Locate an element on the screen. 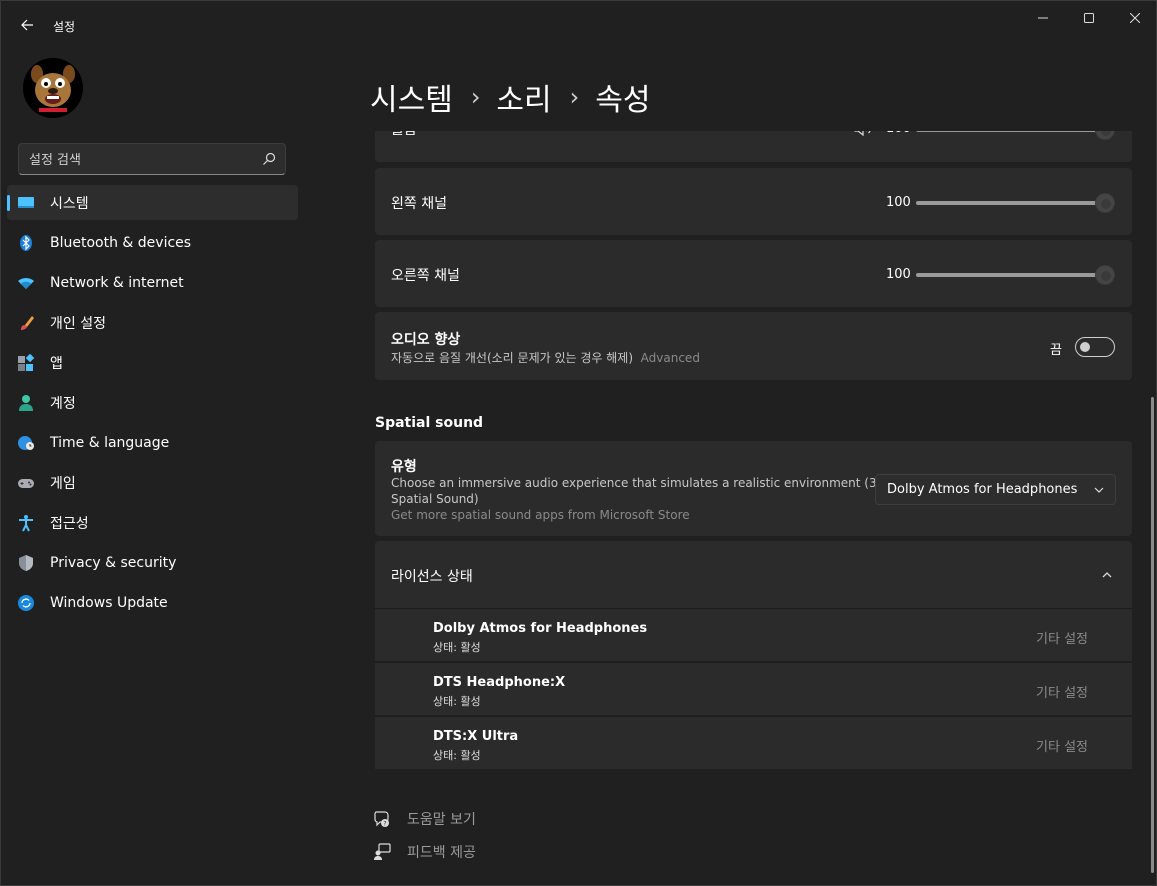  license-name: Dolby Atmos for Headphones is located at coordinates (540, 628).